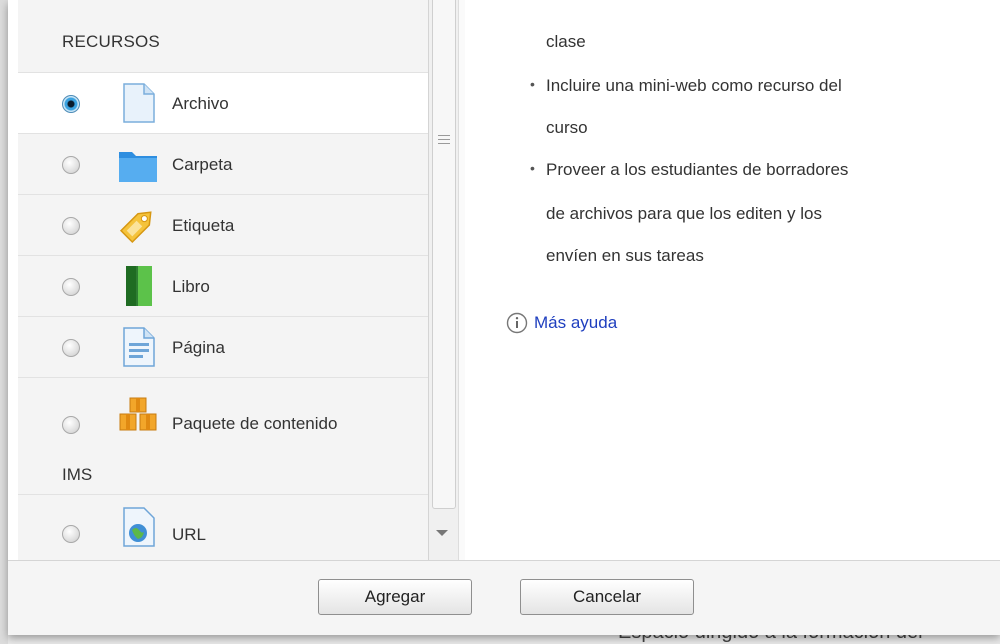 The image size is (1000, 644). What do you see at coordinates (461, 280) in the screenshot?
I see `pane-divider` at bounding box center [461, 280].